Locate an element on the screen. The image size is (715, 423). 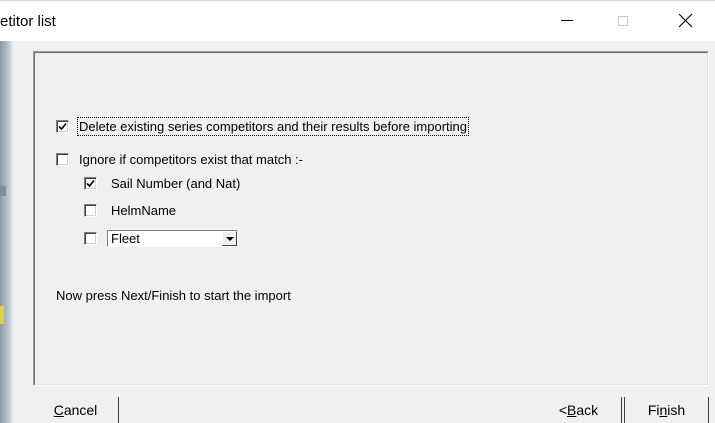
cancel-label-post: ancel is located at coordinates (80, 410).